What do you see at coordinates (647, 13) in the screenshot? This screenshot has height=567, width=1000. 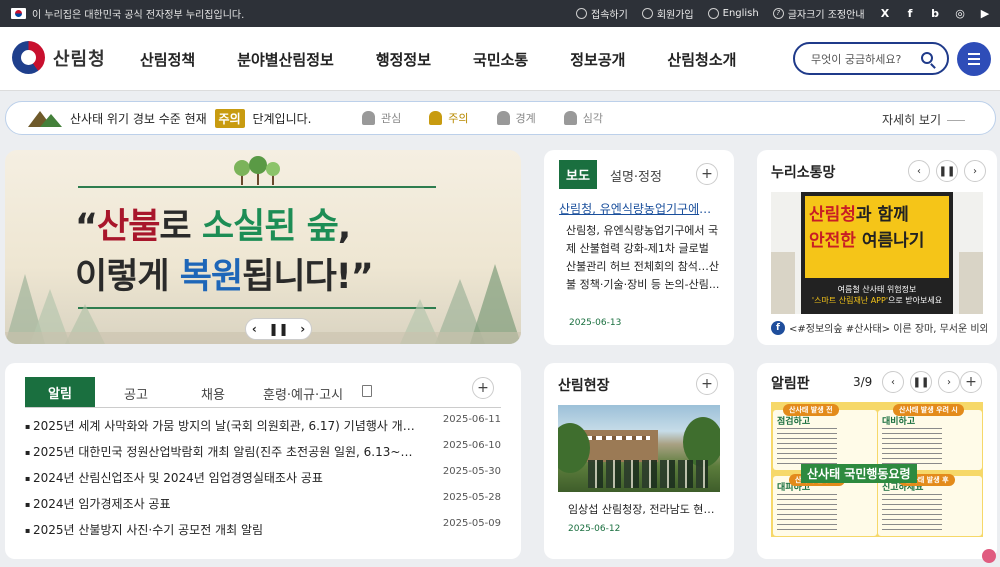 I see `user-icon` at bounding box center [647, 13].